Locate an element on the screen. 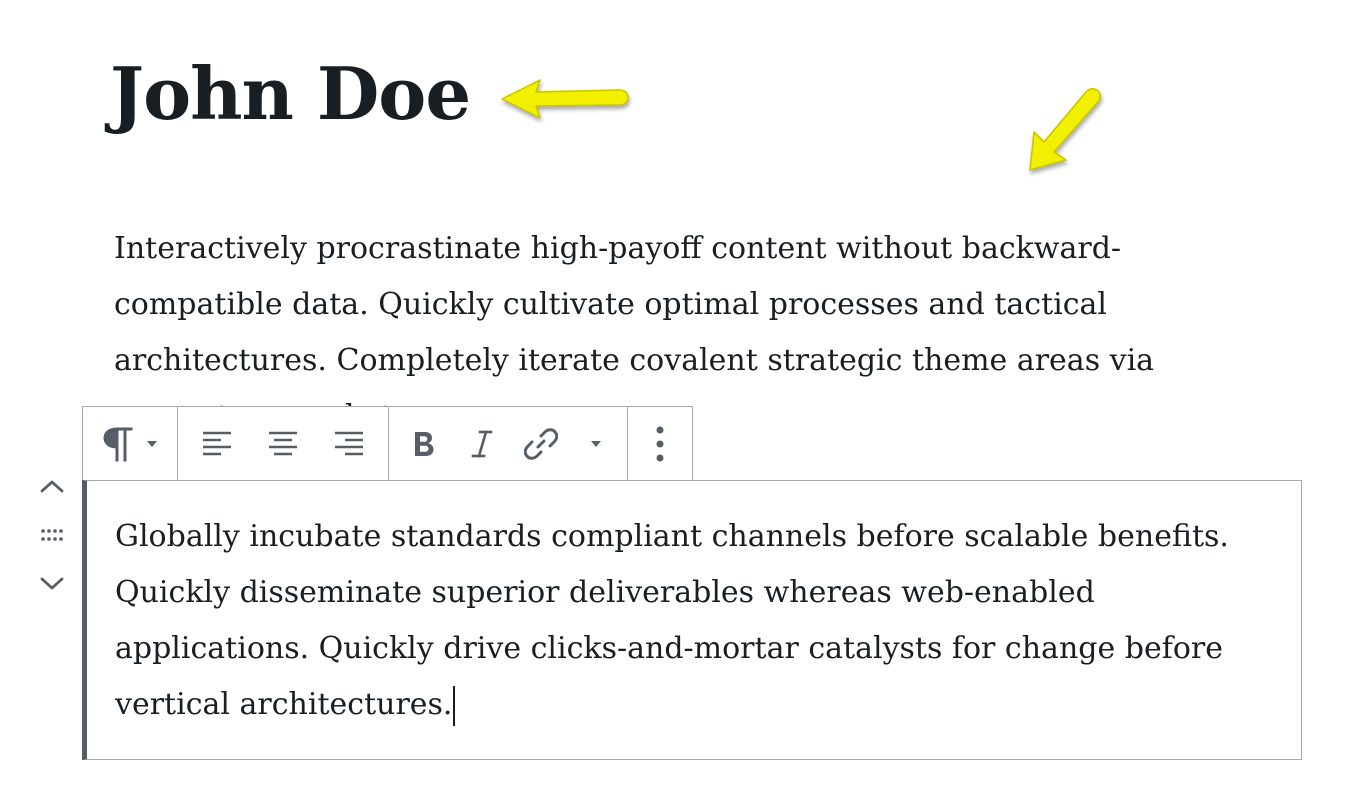 This screenshot has height=790, width=1350. move-up-button is located at coordinates (52, 486).